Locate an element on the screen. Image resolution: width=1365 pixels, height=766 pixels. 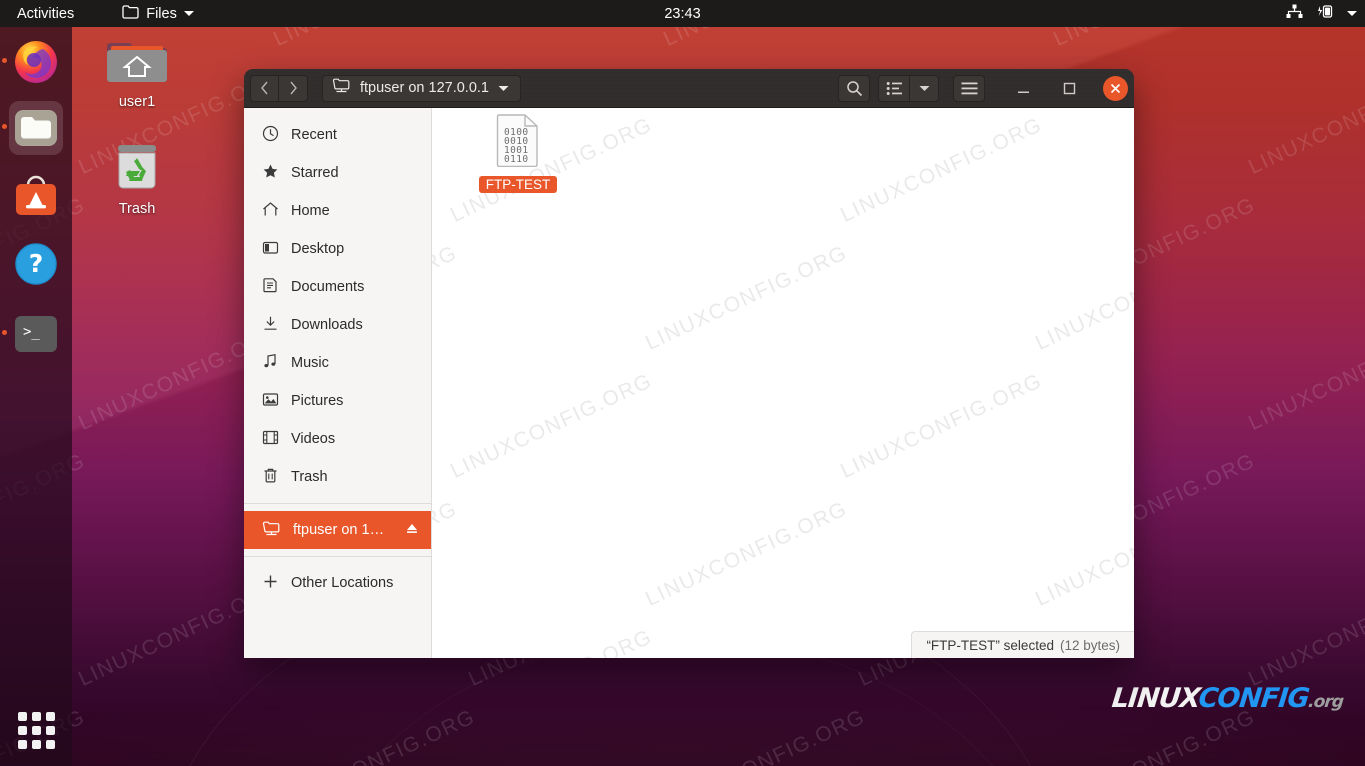
sidebar-item-label: Trash is located at coordinates (309, 477).